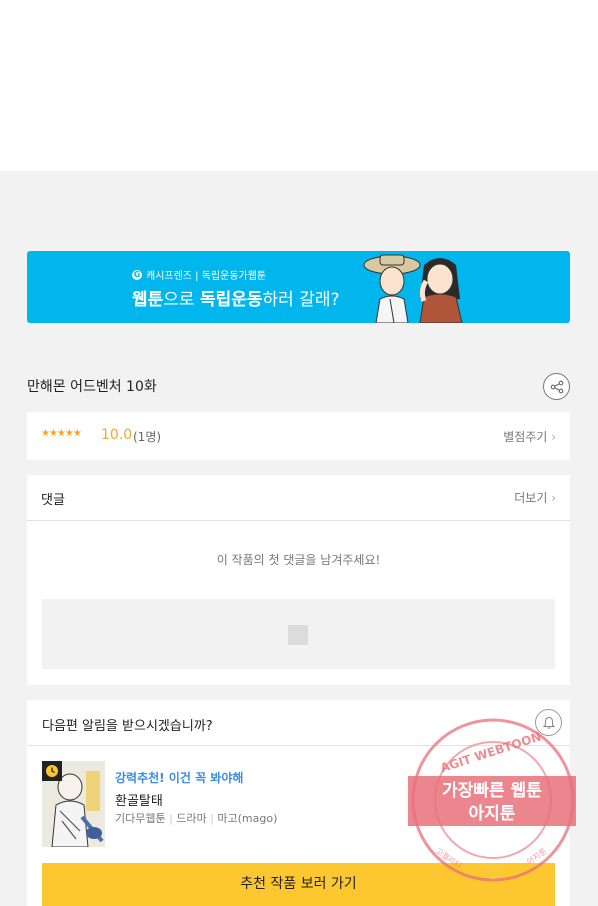 Image resolution: width=598 pixels, height=906 pixels. I want to click on notify-prompt: 다음편 알림을 받으시겠습니까?, so click(127, 726).